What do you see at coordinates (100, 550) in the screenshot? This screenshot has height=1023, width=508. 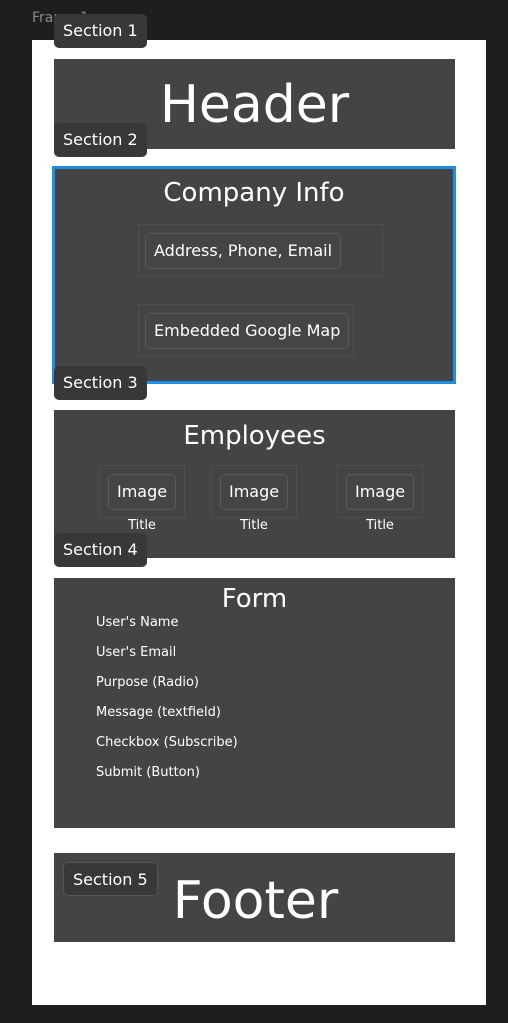 I see `section-4-tag: Section 4` at bounding box center [100, 550].